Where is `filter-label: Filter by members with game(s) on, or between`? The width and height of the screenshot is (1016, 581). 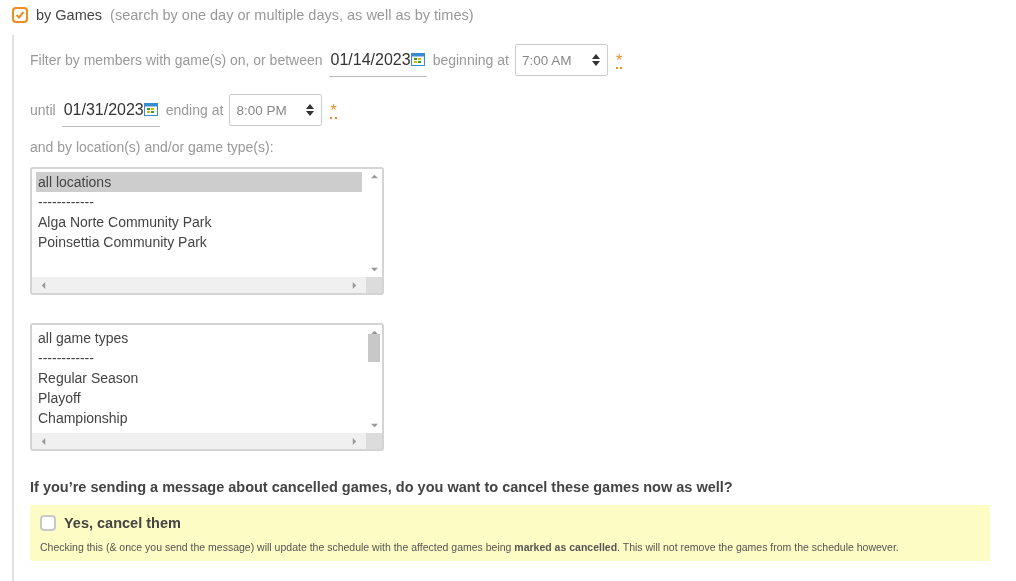
filter-label: Filter by members with game(s) on, or between is located at coordinates (176, 60).